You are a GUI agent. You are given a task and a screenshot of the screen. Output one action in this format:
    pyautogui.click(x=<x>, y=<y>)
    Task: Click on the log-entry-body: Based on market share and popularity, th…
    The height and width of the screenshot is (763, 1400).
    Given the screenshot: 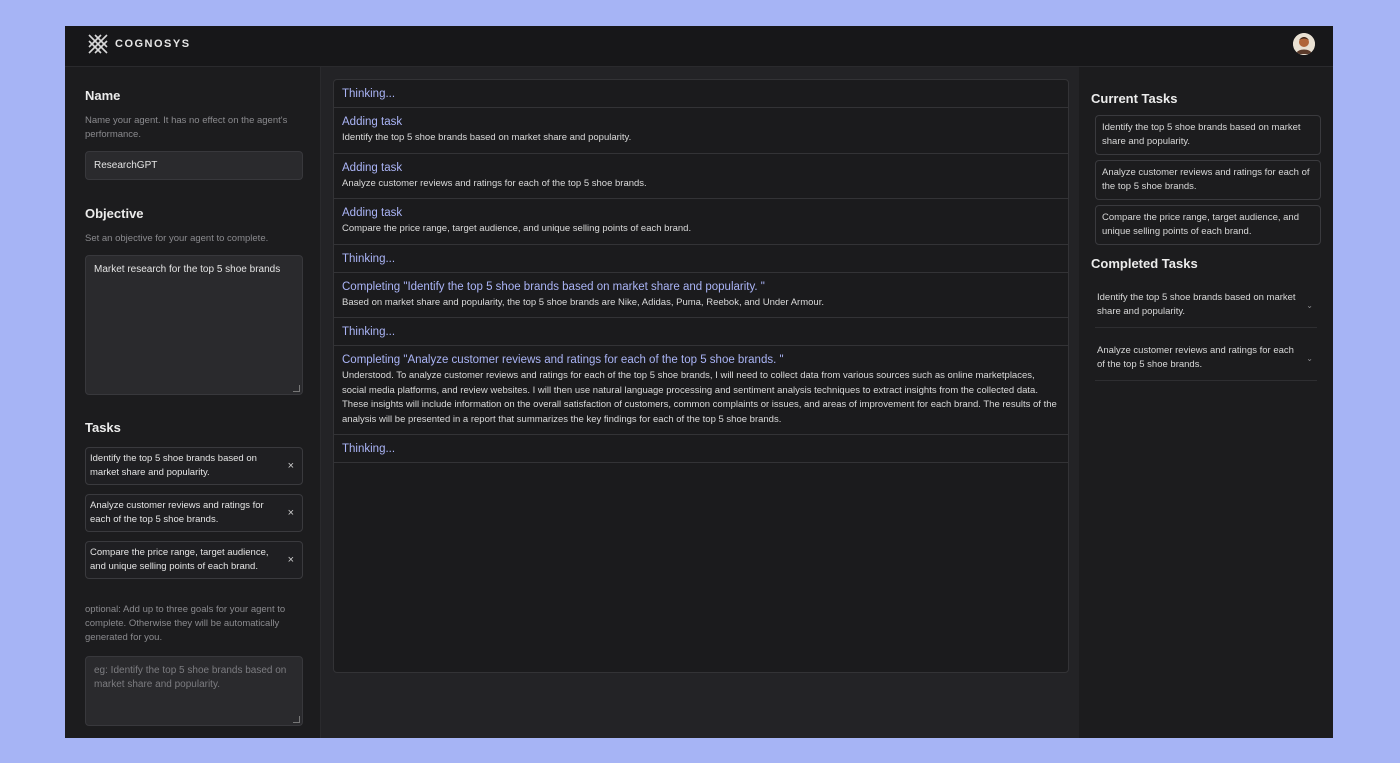 What is the action you would take?
    pyautogui.click(x=583, y=302)
    